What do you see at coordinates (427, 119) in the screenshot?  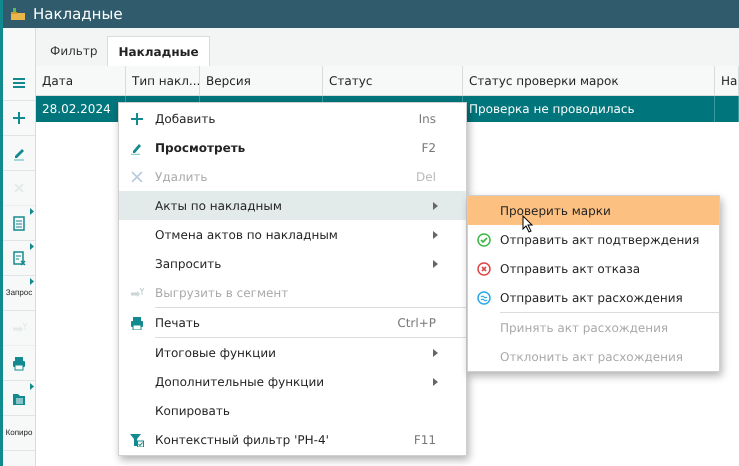 I see `shortcut-label: Ins` at bounding box center [427, 119].